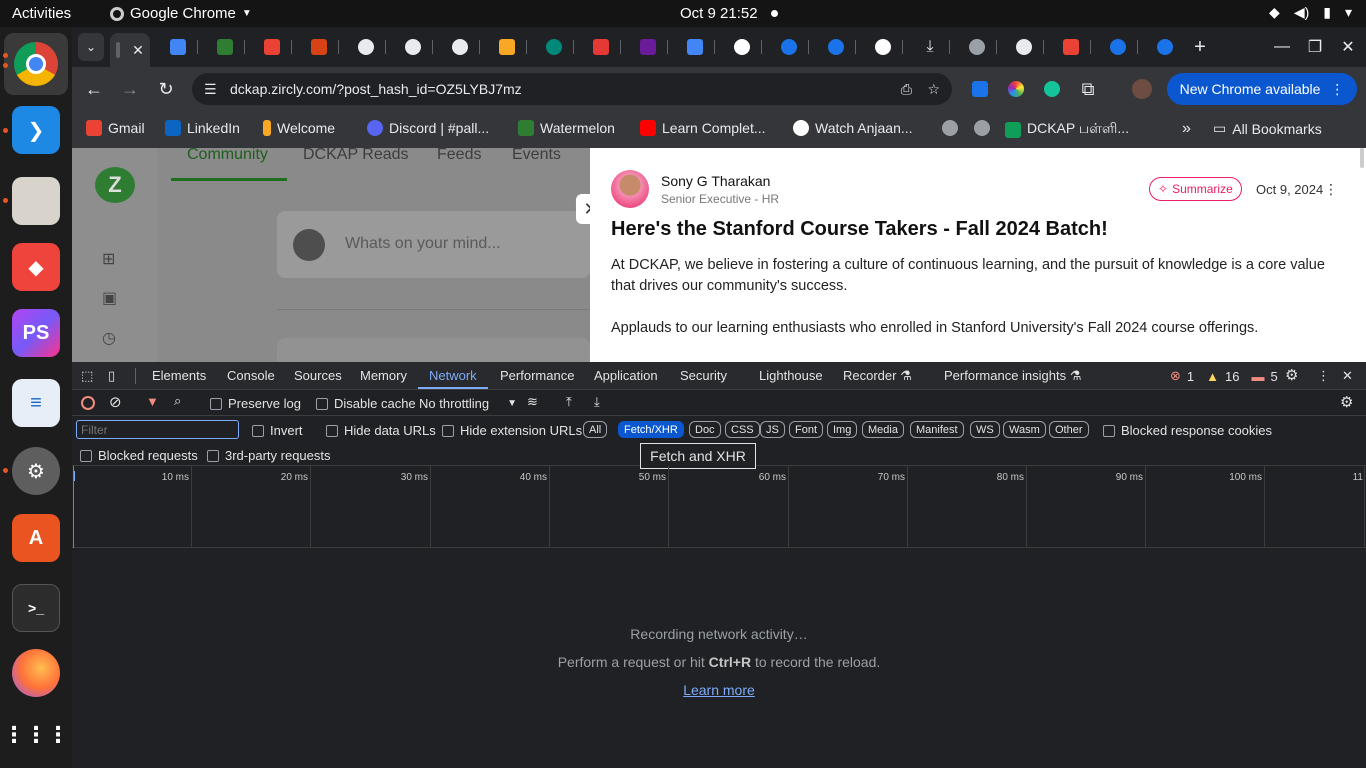  Describe the element at coordinates (1362, 158) in the screenshot. I see `panel-scrollbar` at that location.